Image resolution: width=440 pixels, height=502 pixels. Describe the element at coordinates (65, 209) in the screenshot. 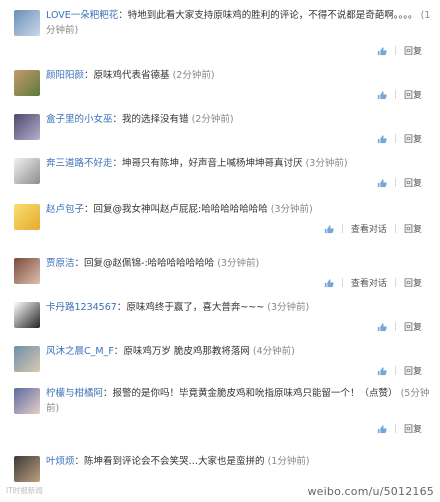

I see `comment-username: 赵卢包子` at that location.